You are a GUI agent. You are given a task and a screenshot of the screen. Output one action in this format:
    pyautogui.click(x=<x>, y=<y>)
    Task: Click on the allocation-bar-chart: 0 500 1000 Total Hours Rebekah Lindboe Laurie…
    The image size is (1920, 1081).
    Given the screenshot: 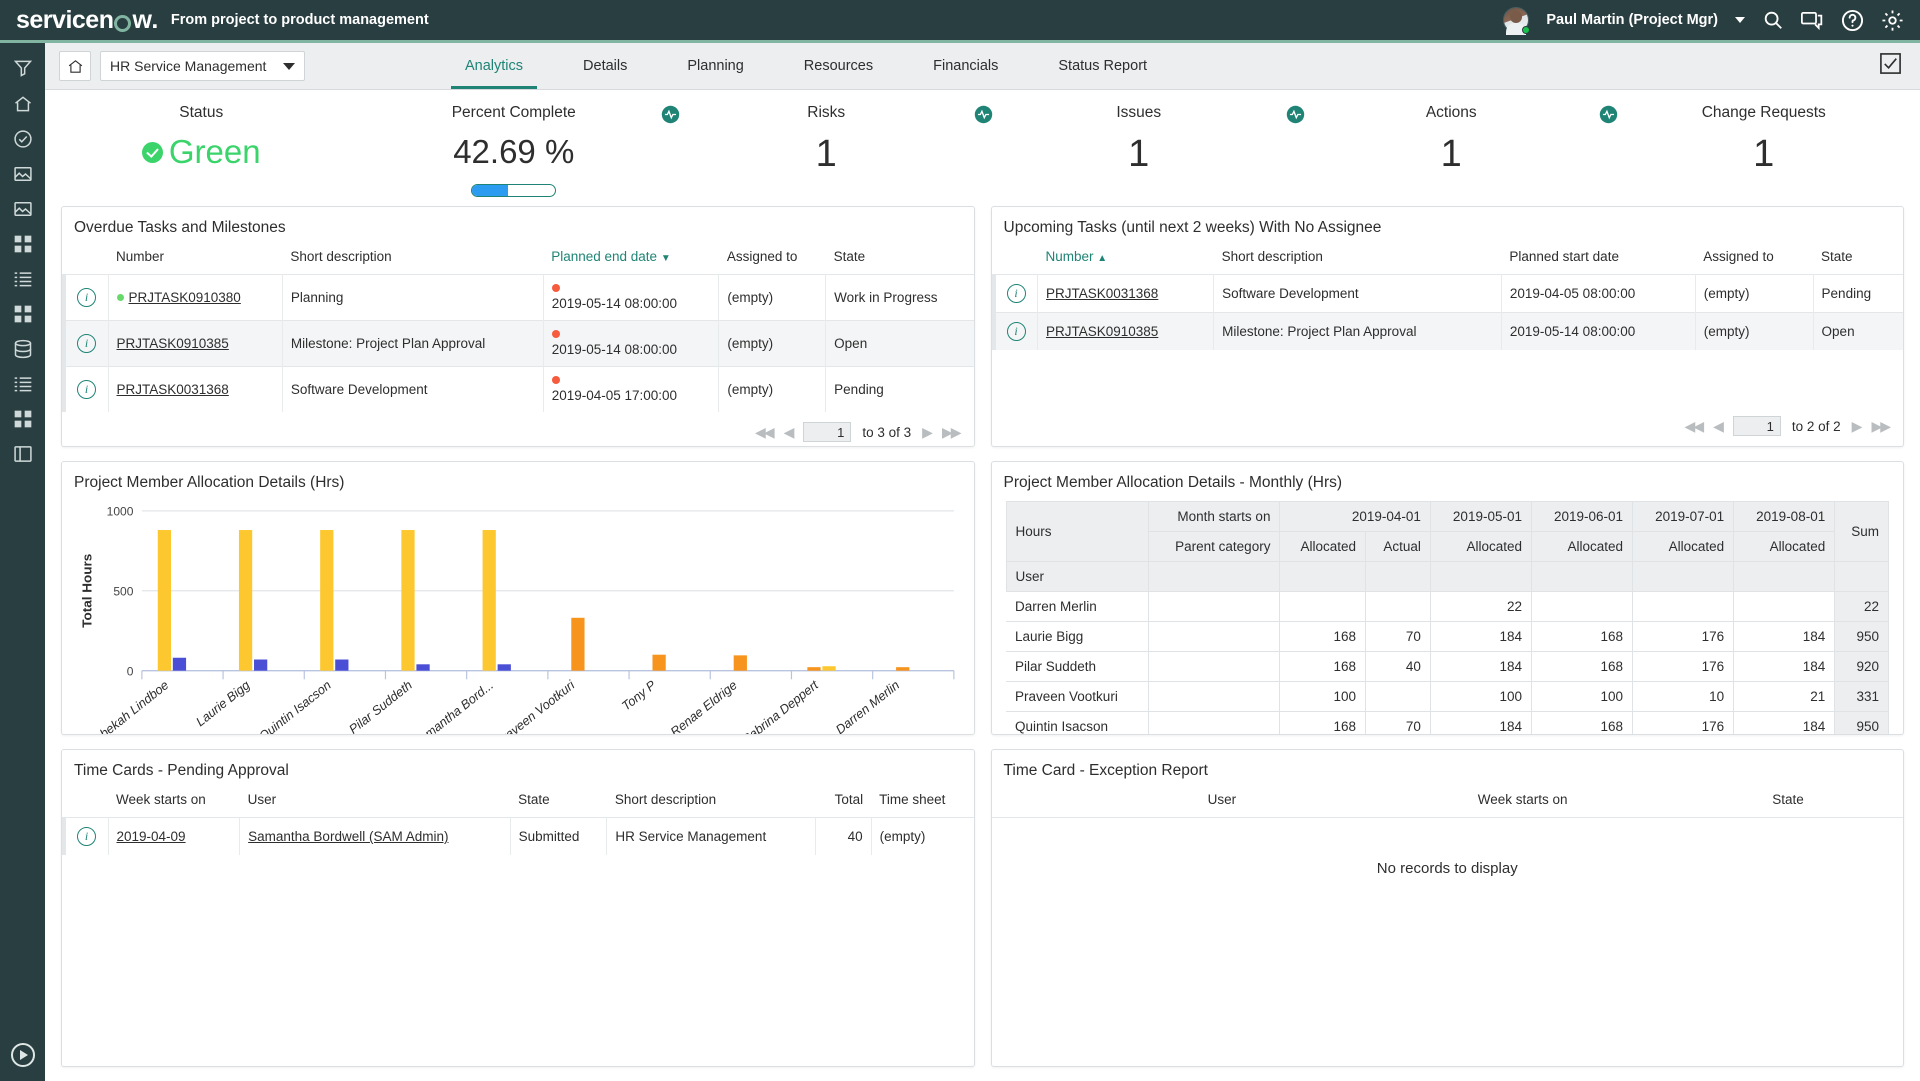 What is the action you would take?
    pyautogui.click(x=518, y=618)
    